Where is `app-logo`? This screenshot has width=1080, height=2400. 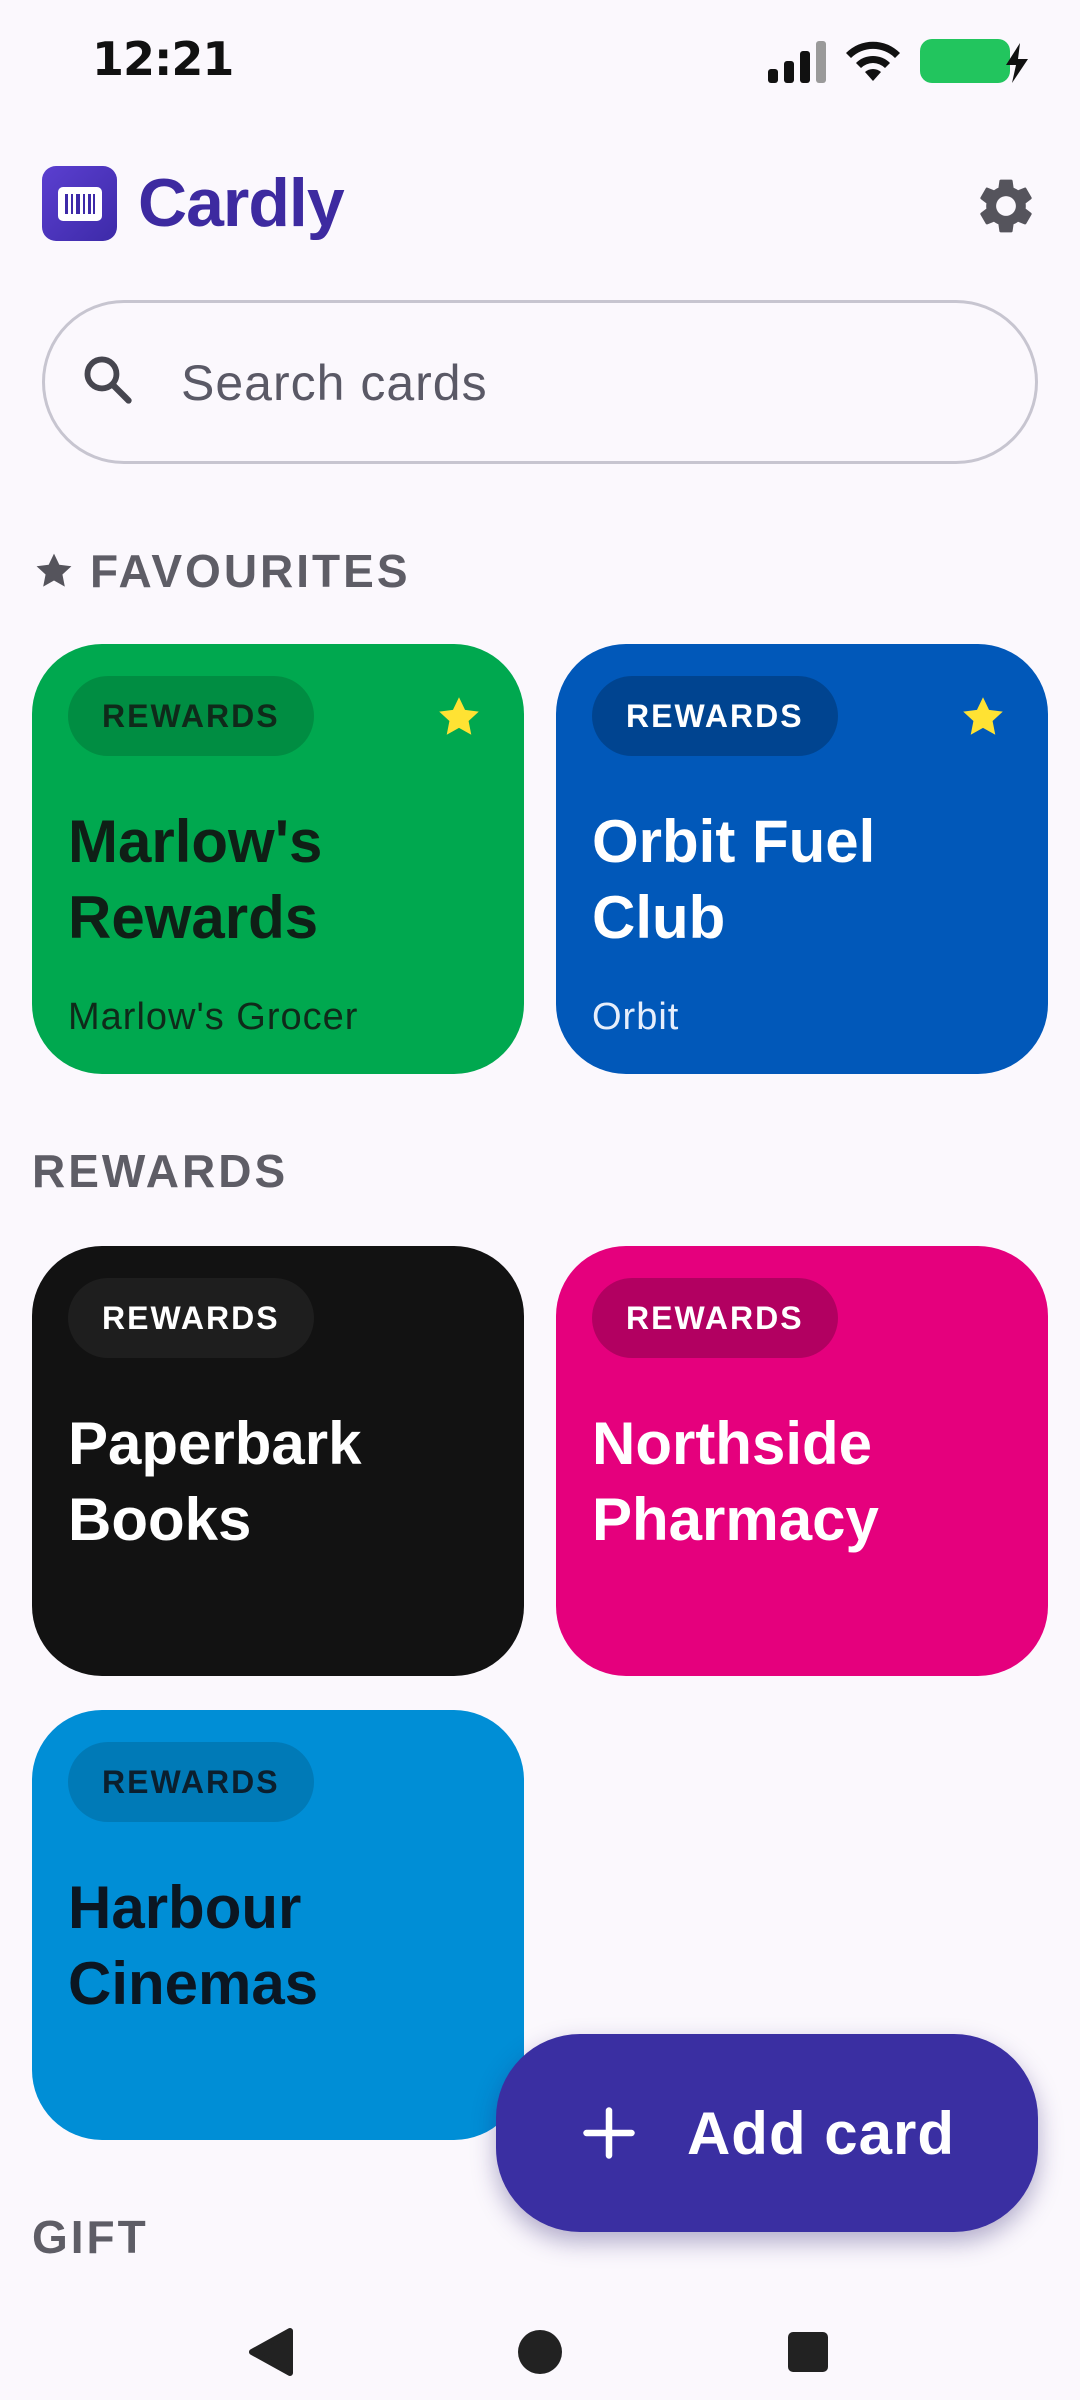
app-logo is located at coordinates (79, 203).